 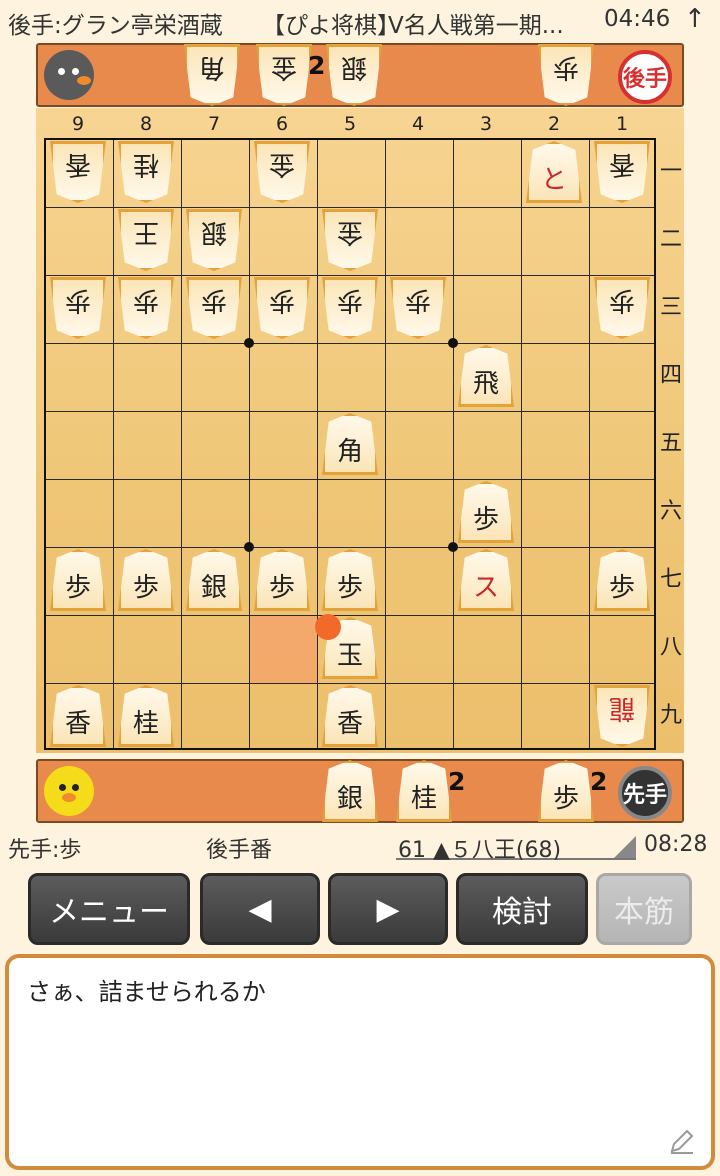 I want to click on file-label: 8, so click(x=146, y=124).